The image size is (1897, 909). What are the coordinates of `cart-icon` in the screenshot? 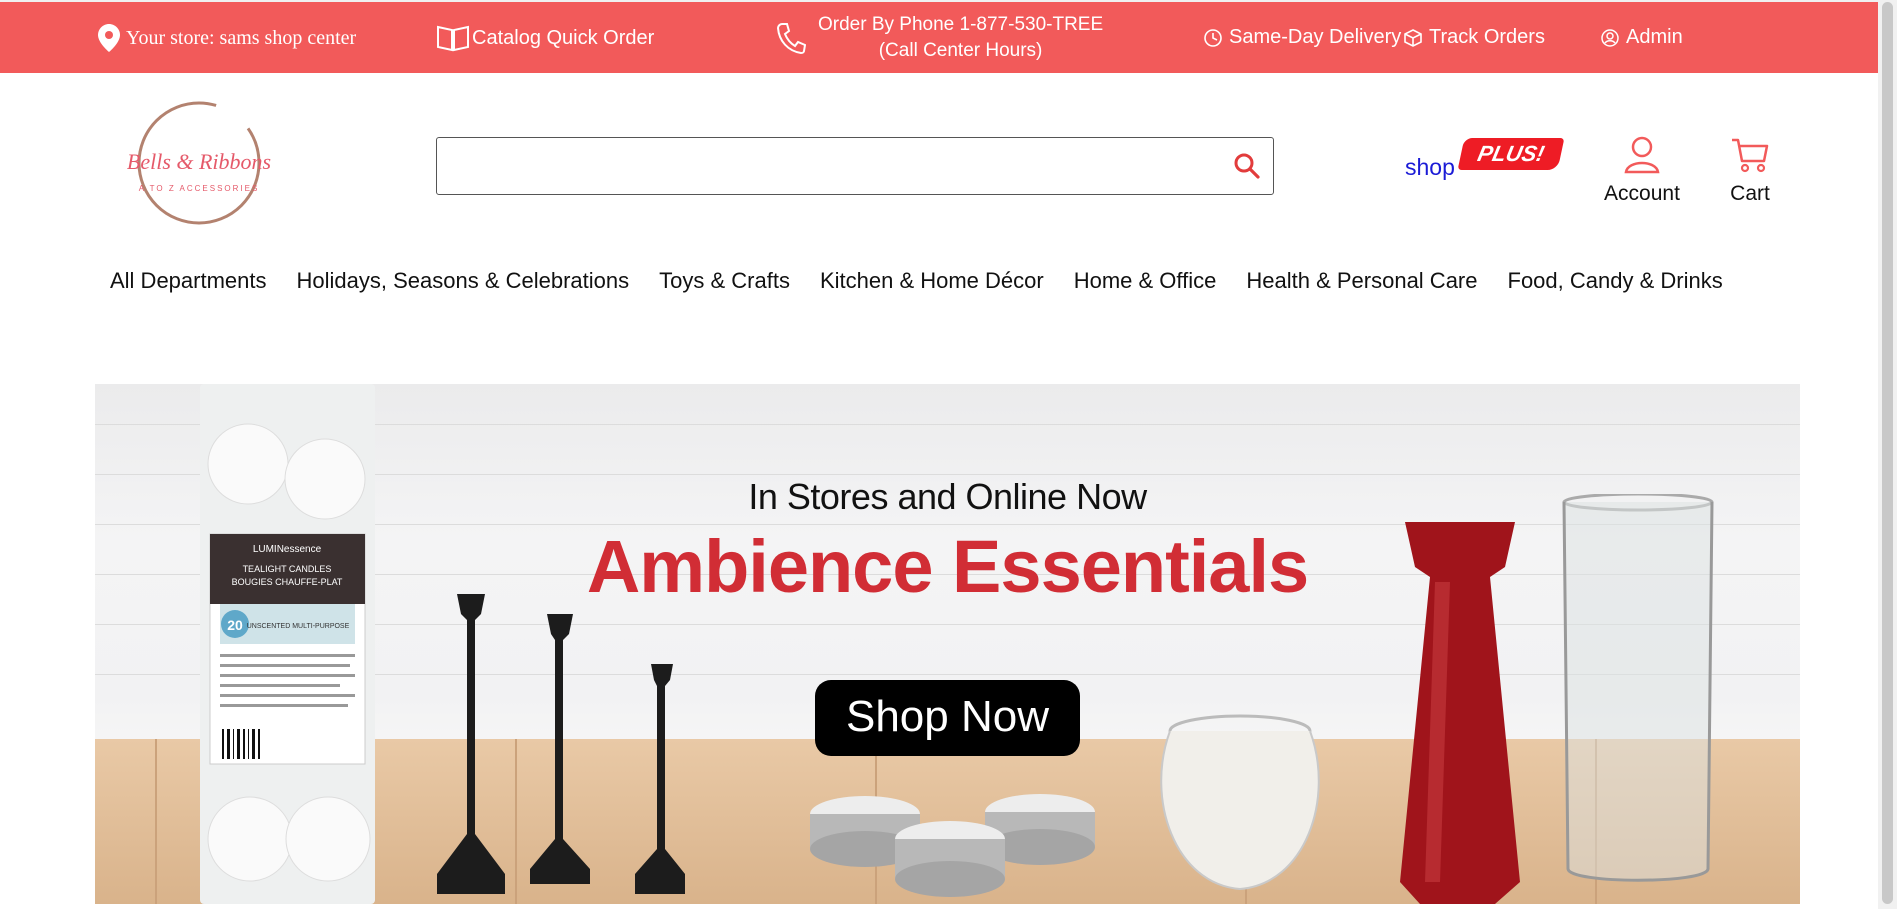 It's located at (1750, 155).